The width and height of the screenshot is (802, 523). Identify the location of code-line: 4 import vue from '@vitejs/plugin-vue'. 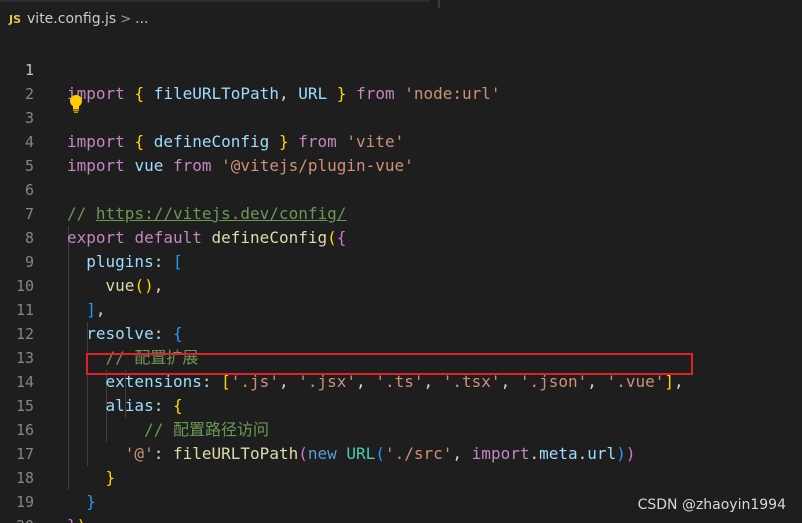
(401, 140).